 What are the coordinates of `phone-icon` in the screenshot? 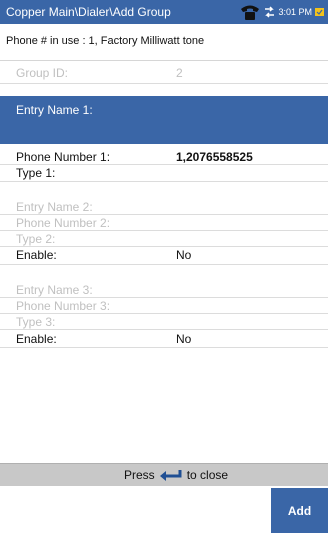 It's located at (250, 12).